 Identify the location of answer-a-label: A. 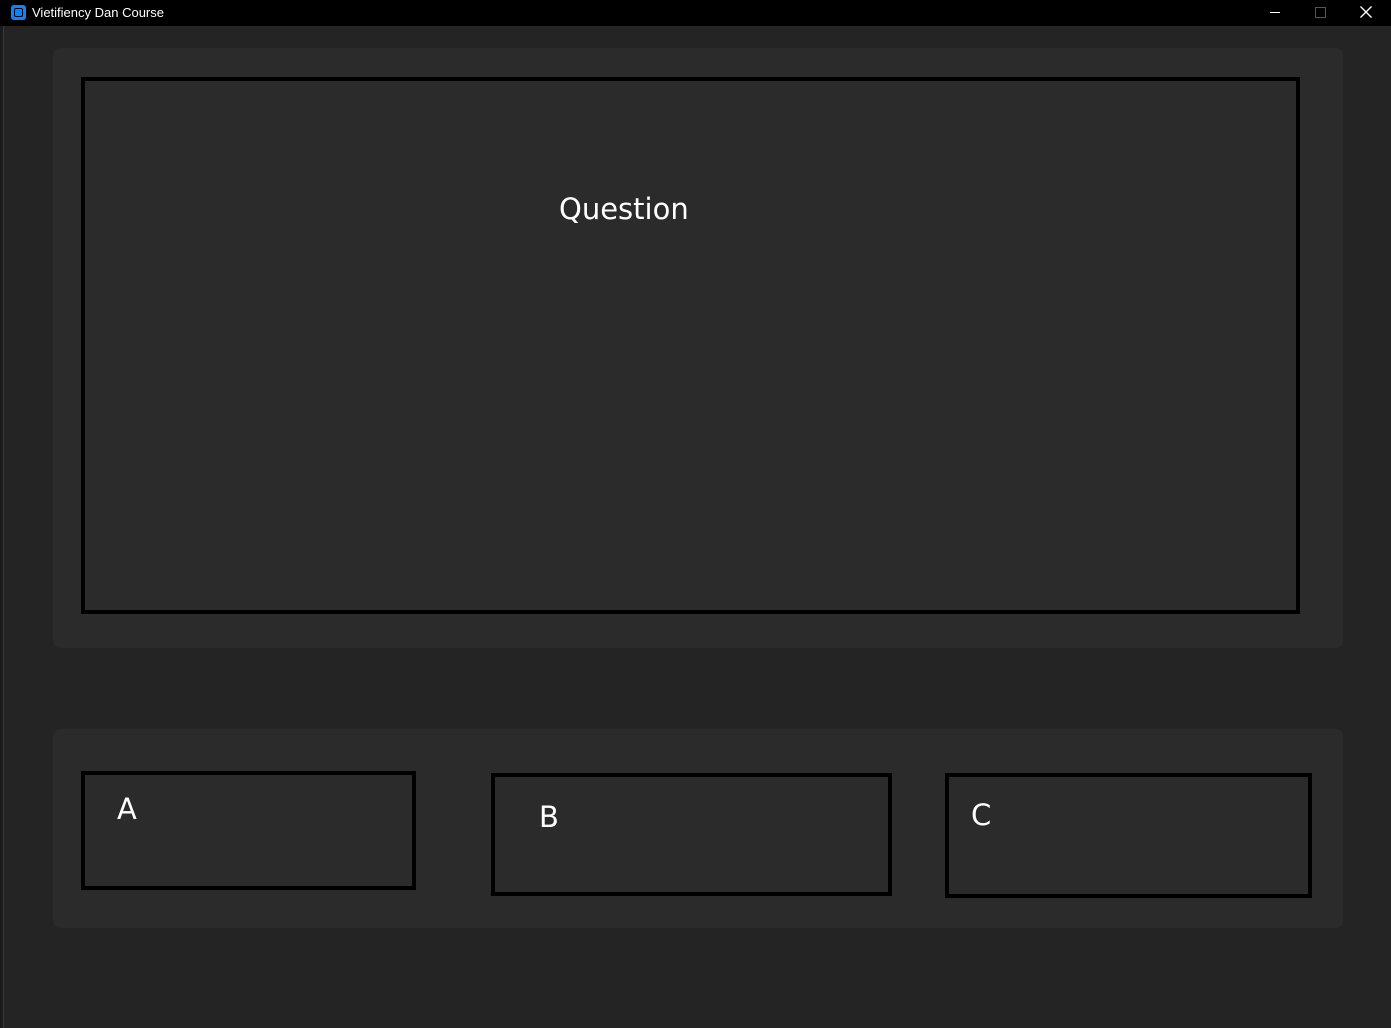
(127, 809).